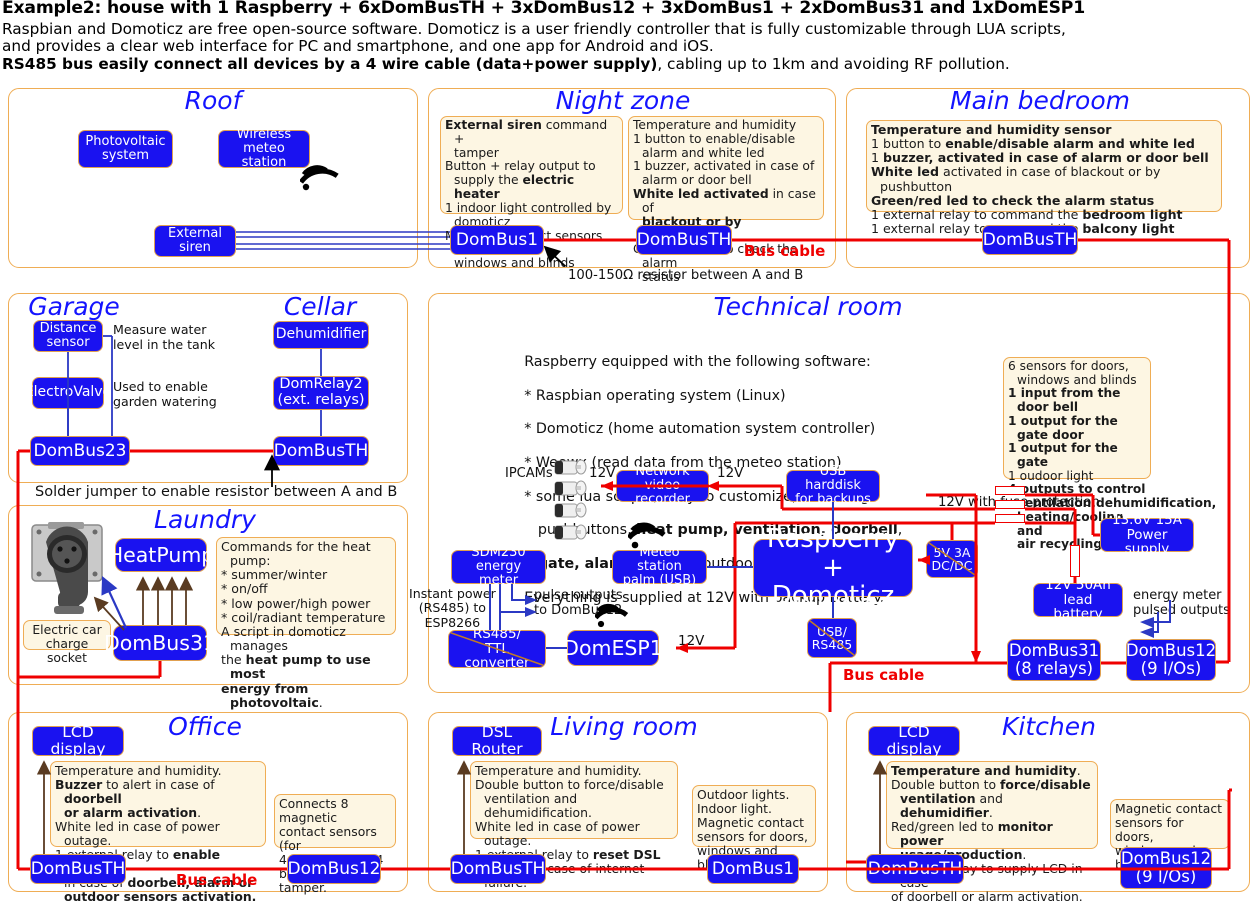  I want to click on device-label: DomBus12 (9 I/Os), so click(1166, 867).